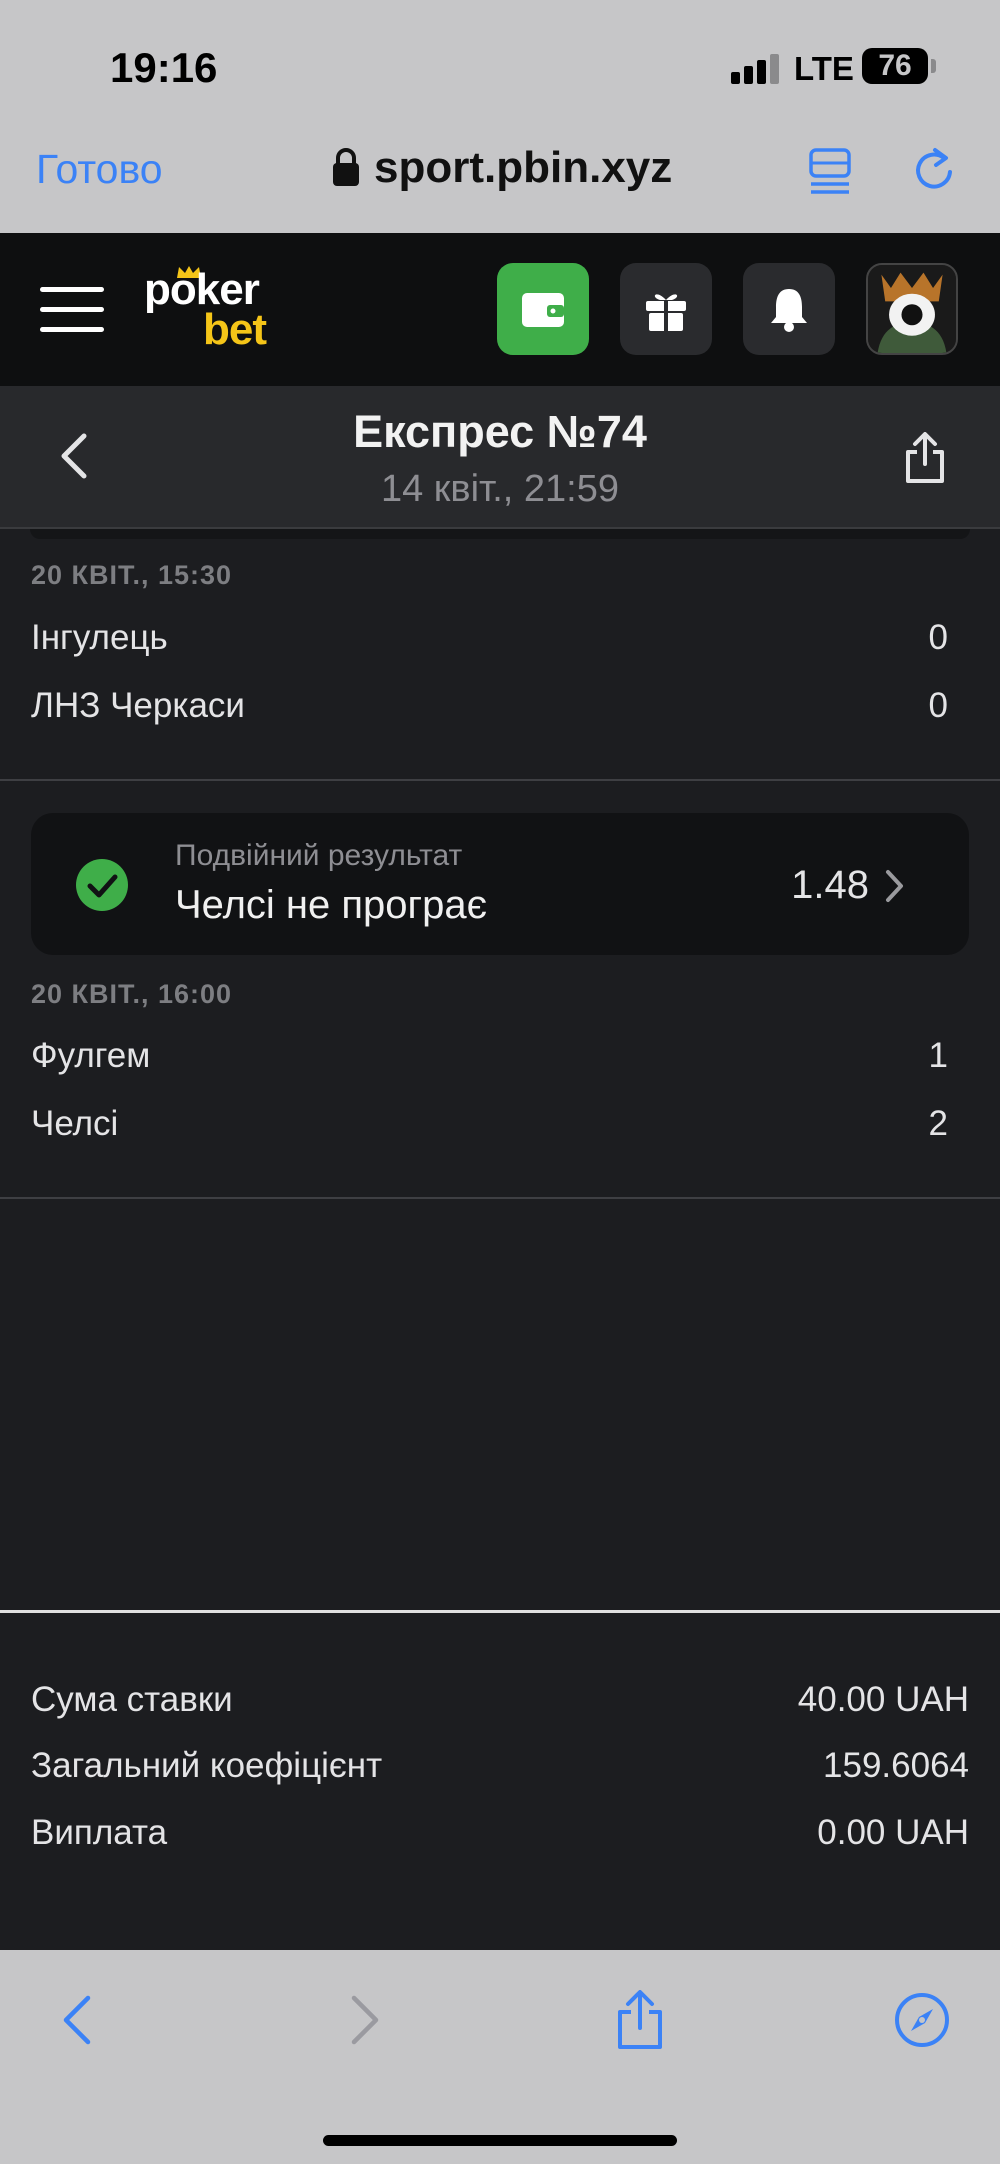  Describe the element at coordinates (99, 637) in the screenshot. I see `team-name: Інгулець` at that location.